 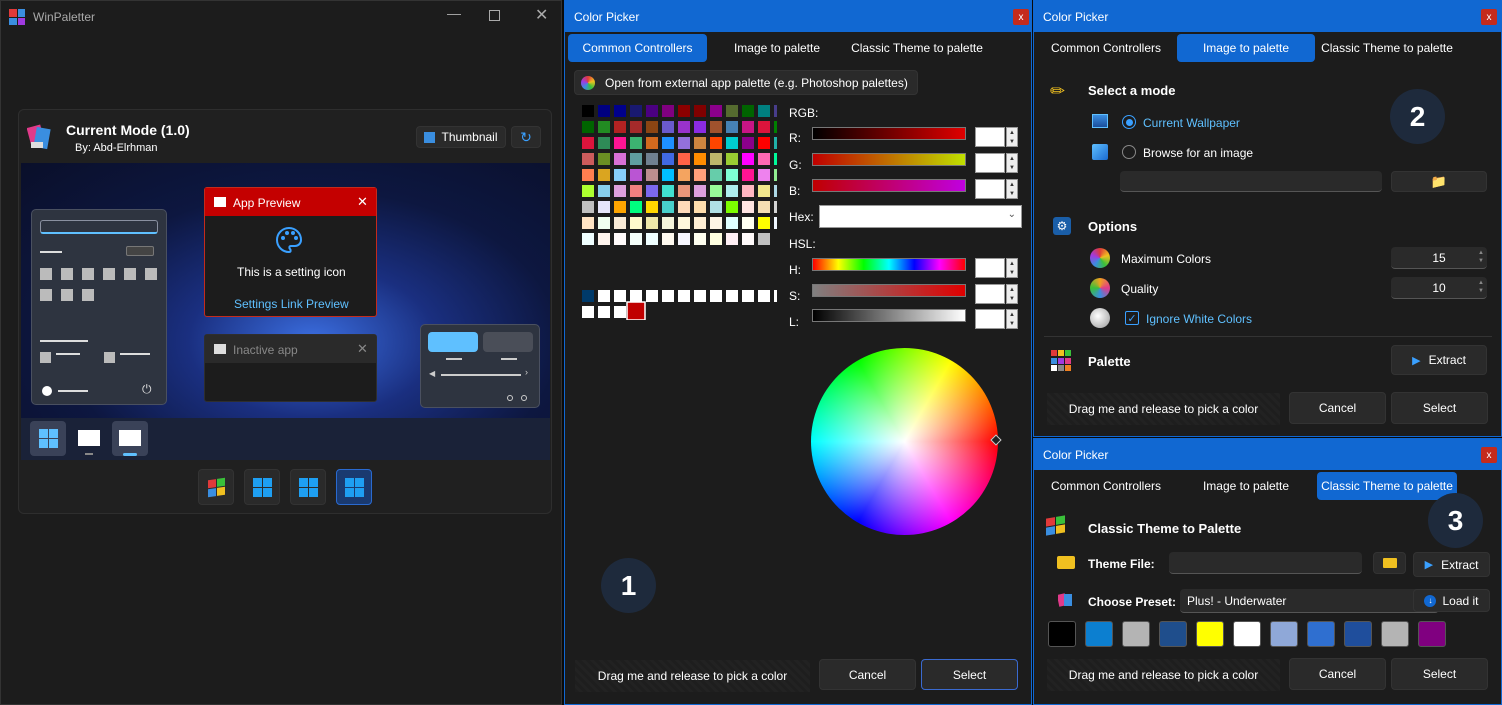 What do you see at coordinates (1489, 455) in the screenshot?
I see `picker3-close-button: x` at bounding box center [1489, 455].